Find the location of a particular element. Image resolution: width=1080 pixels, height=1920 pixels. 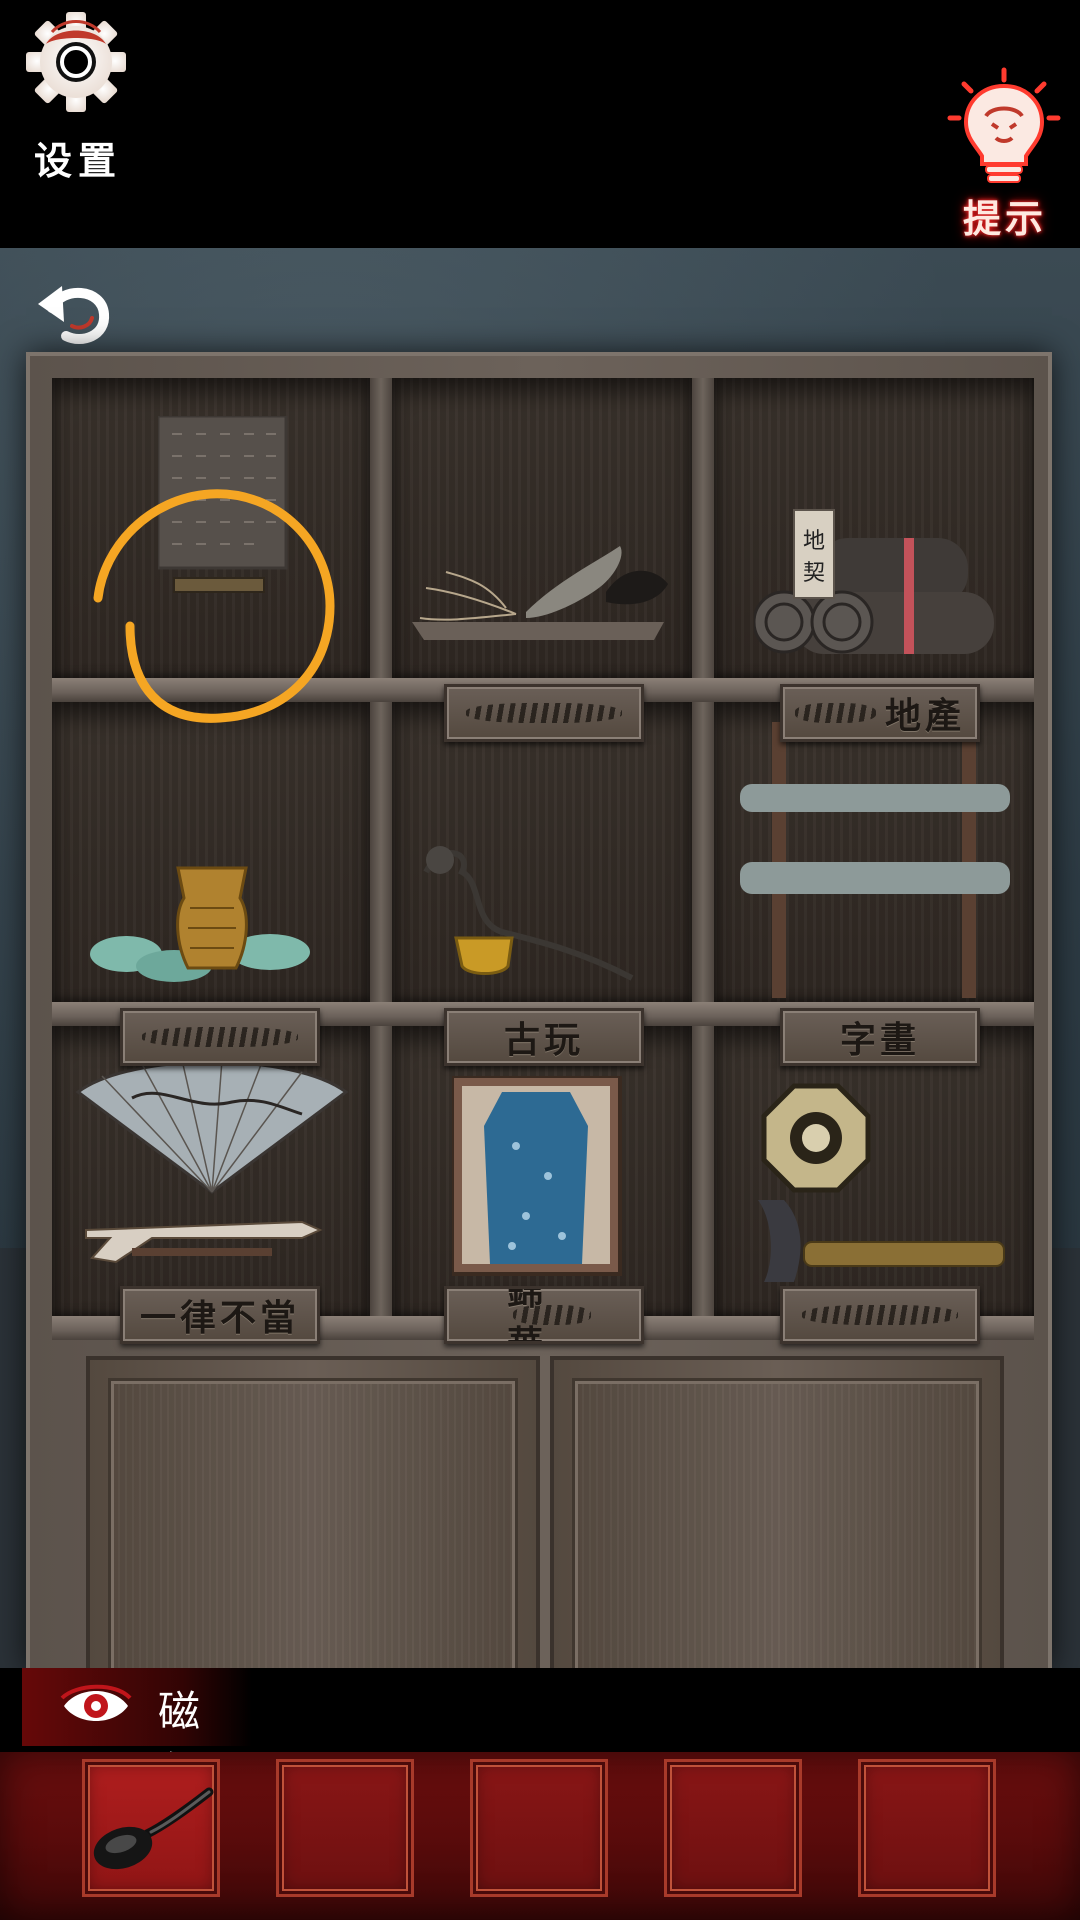

cabinet-door-right is located at coordinates (777, 1516).